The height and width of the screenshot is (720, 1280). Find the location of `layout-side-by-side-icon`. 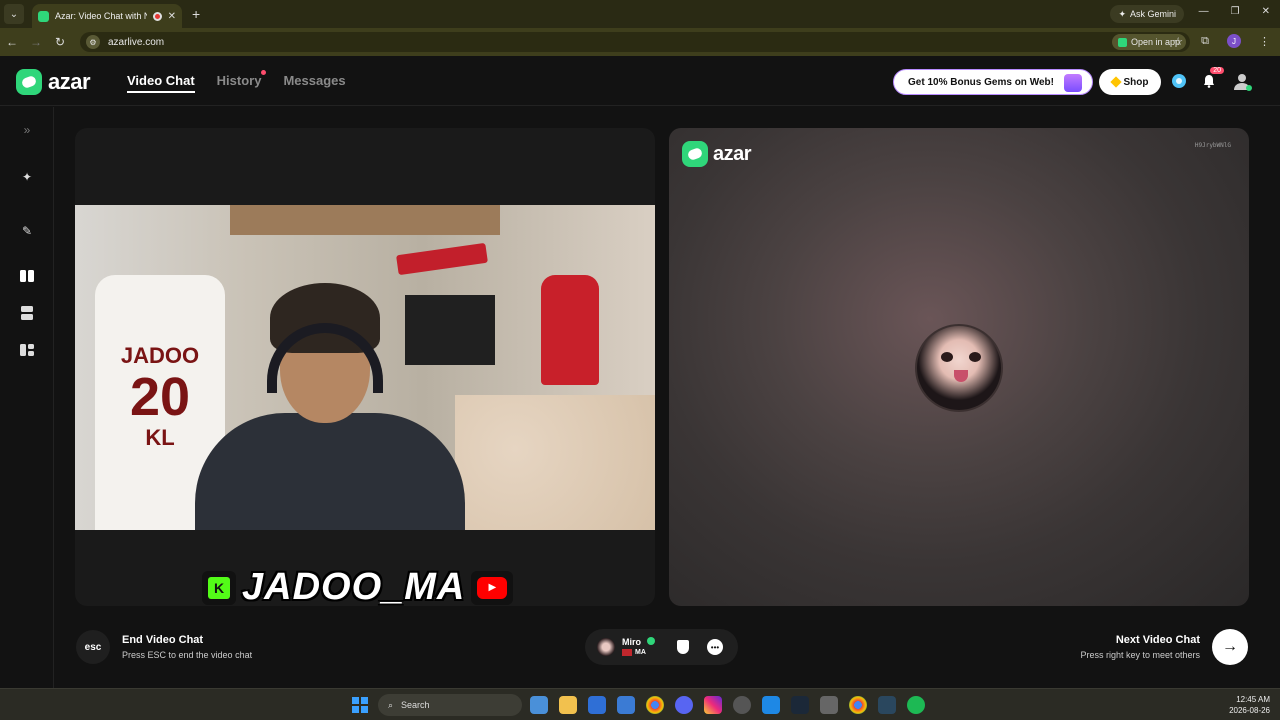

layout-side-by-side-icon is located at coordinates (27, 276).